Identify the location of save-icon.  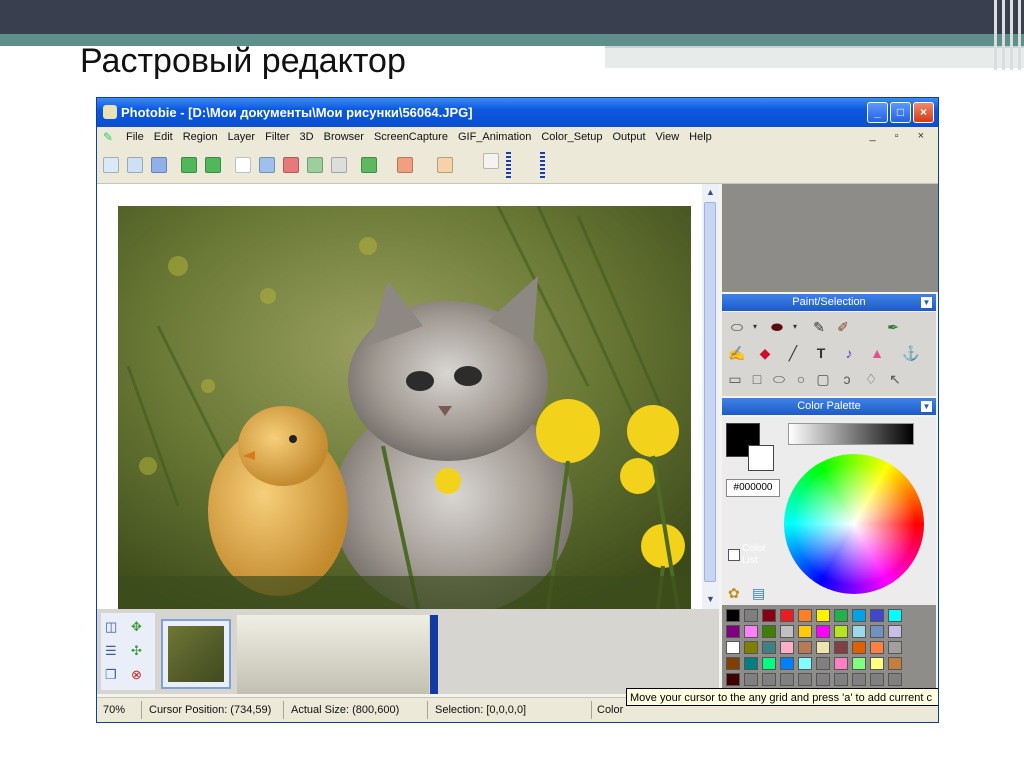
(159, 165).